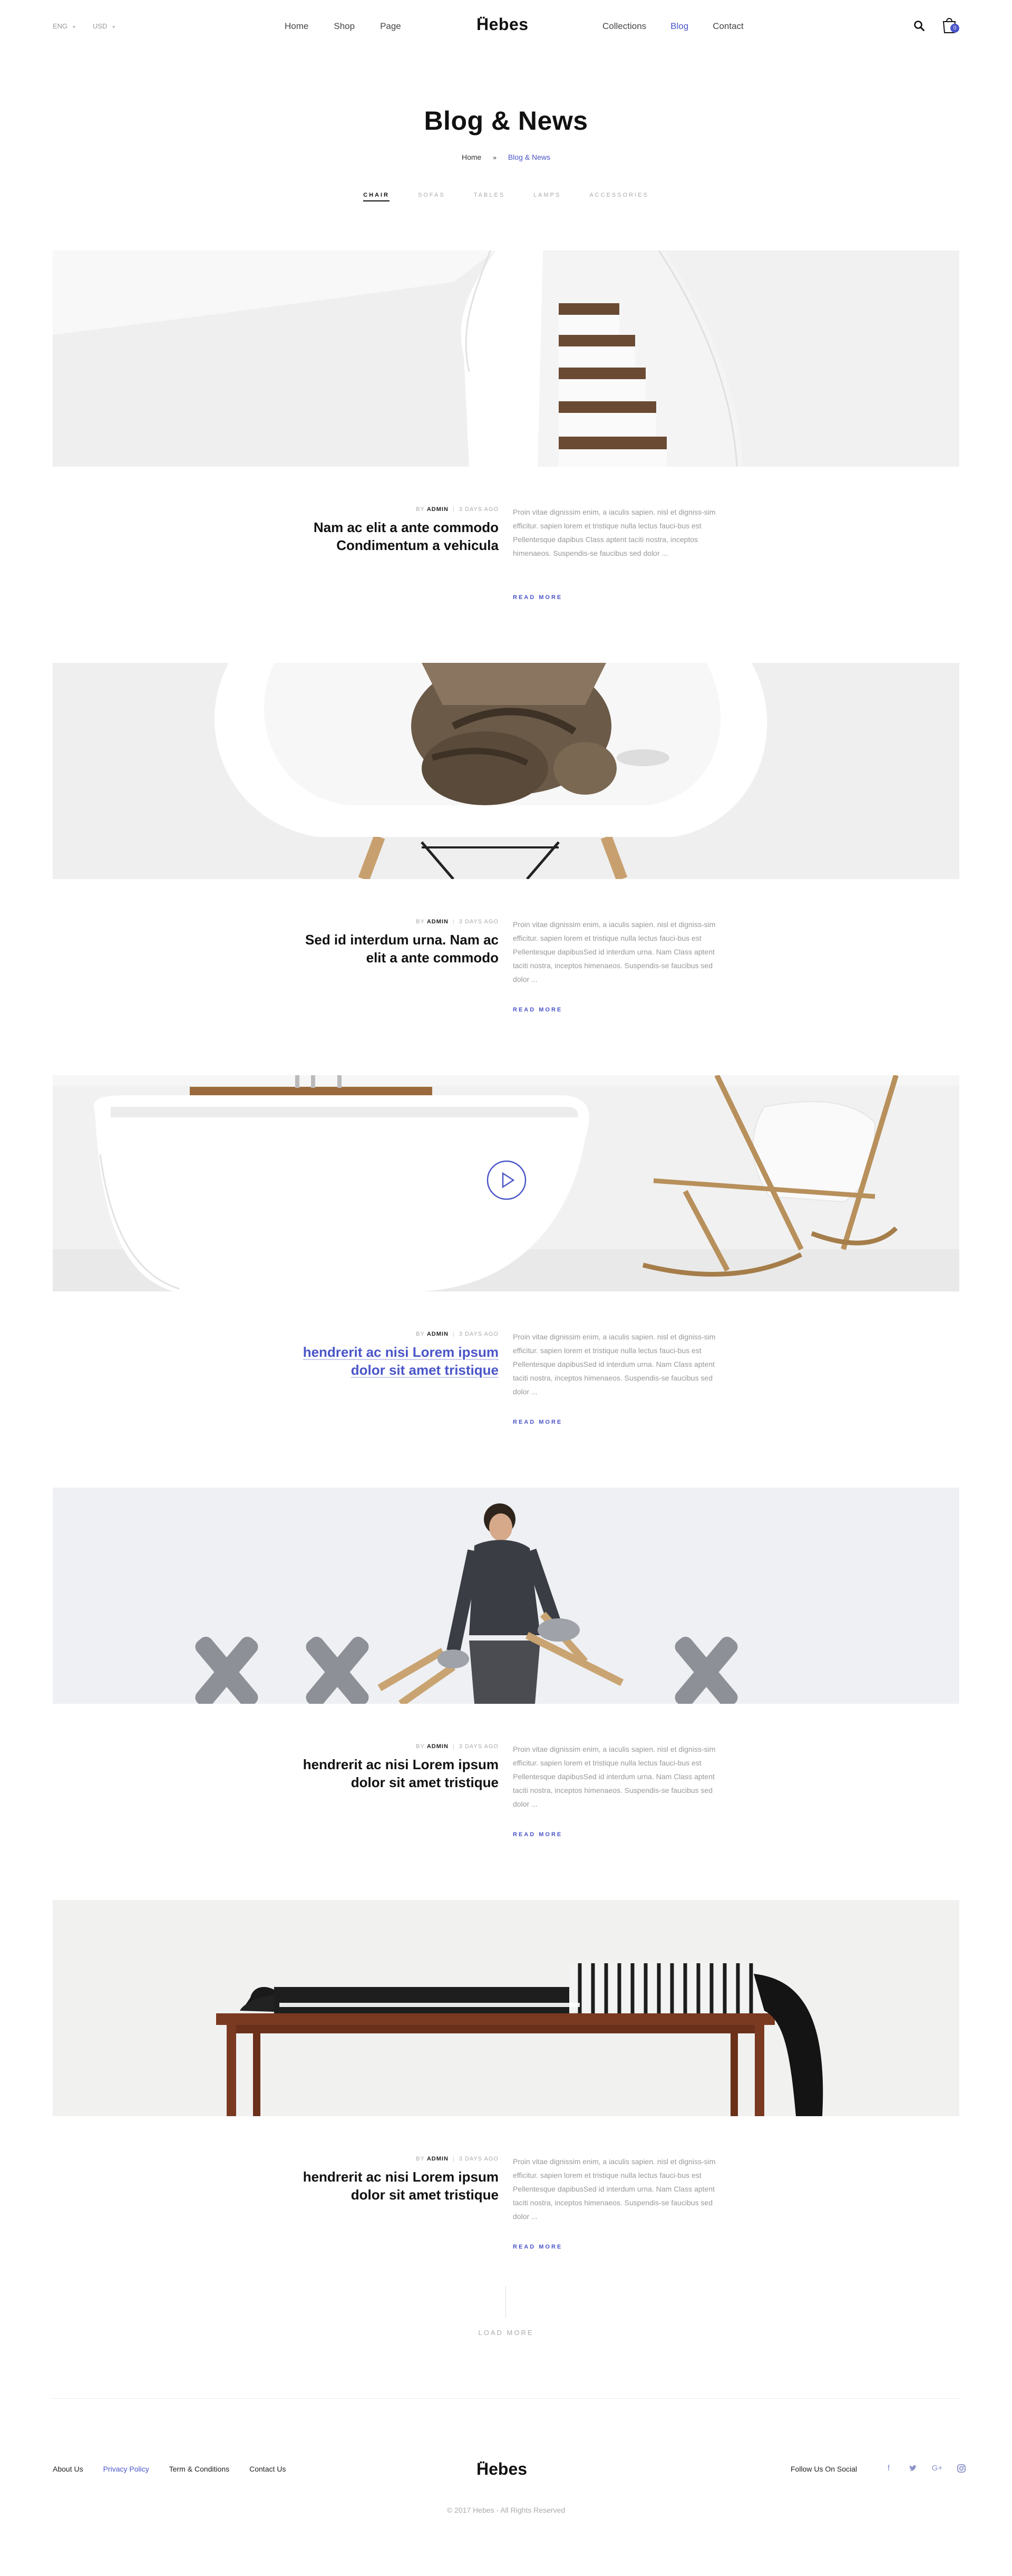 This screenshot has height=2576, width=1012. Describe the element at coordinates (618, 196) in the screenshot. I see `category-accessories: ACCESSORIES` at that location.